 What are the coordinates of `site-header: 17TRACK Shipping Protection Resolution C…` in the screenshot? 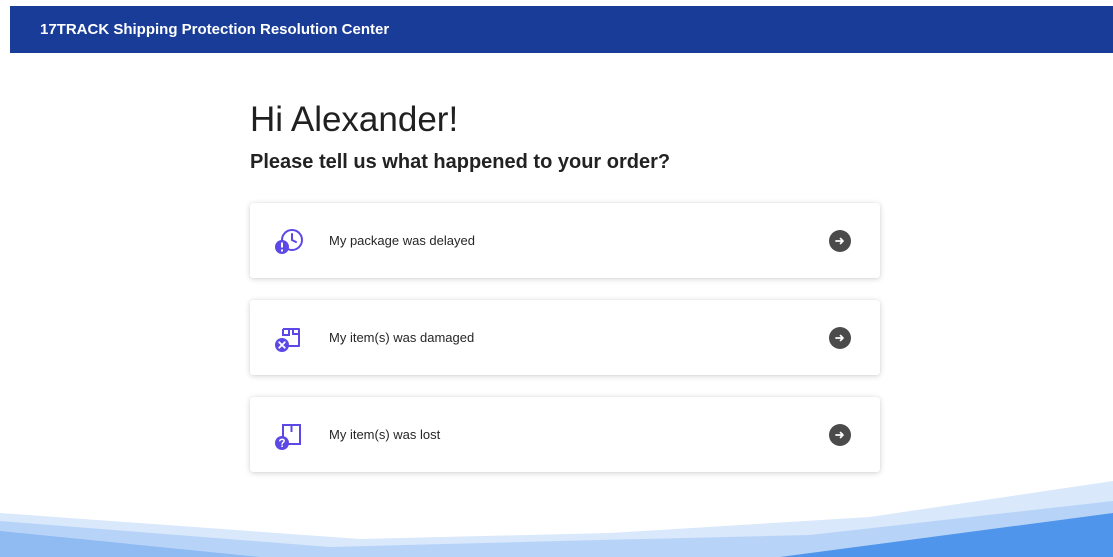 It's located at (561, 29).